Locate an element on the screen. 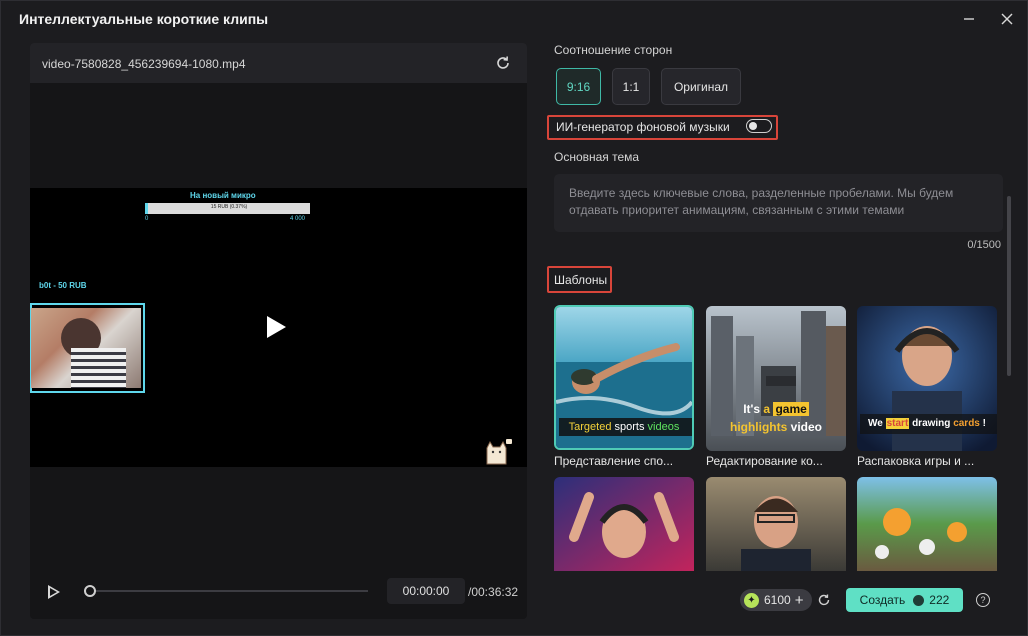 This screenshot has width=1028, height=636. webcam-image is located at coordinates (86, 348).